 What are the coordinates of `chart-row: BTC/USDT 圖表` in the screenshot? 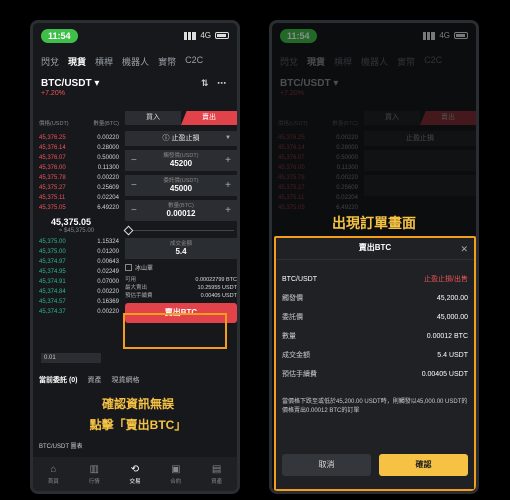 It's located at (61, 445).